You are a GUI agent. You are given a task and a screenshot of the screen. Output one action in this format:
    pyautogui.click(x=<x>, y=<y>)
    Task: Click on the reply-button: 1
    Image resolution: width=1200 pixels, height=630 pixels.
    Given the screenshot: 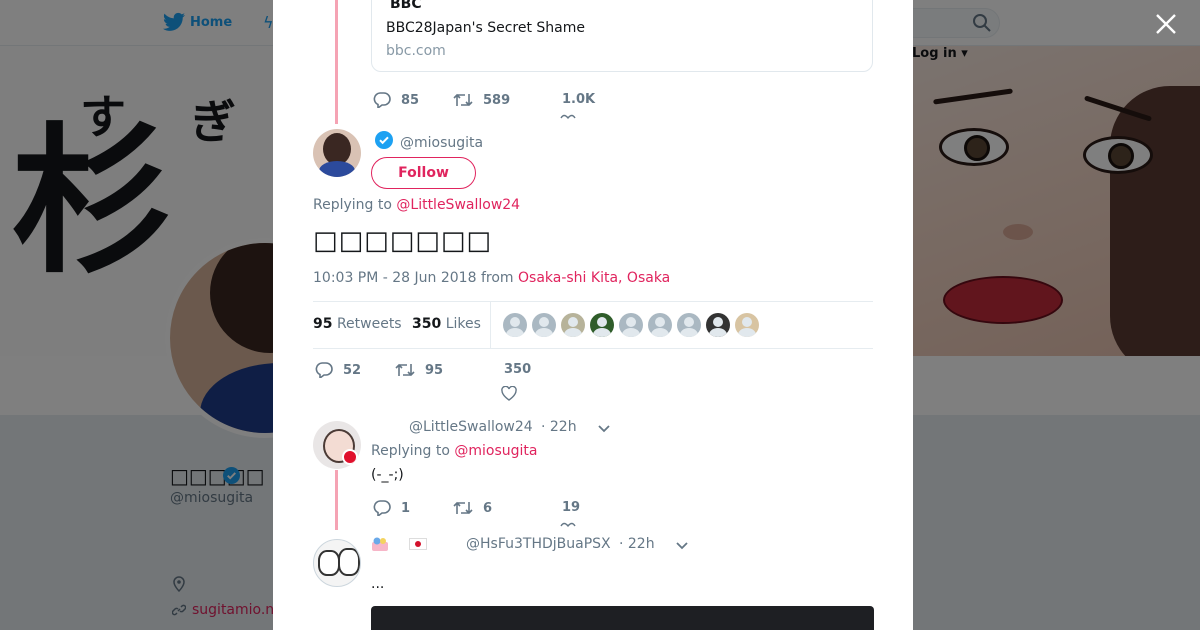 What is the action you would take?
    pyautogui.click(x=391, y=508)
    